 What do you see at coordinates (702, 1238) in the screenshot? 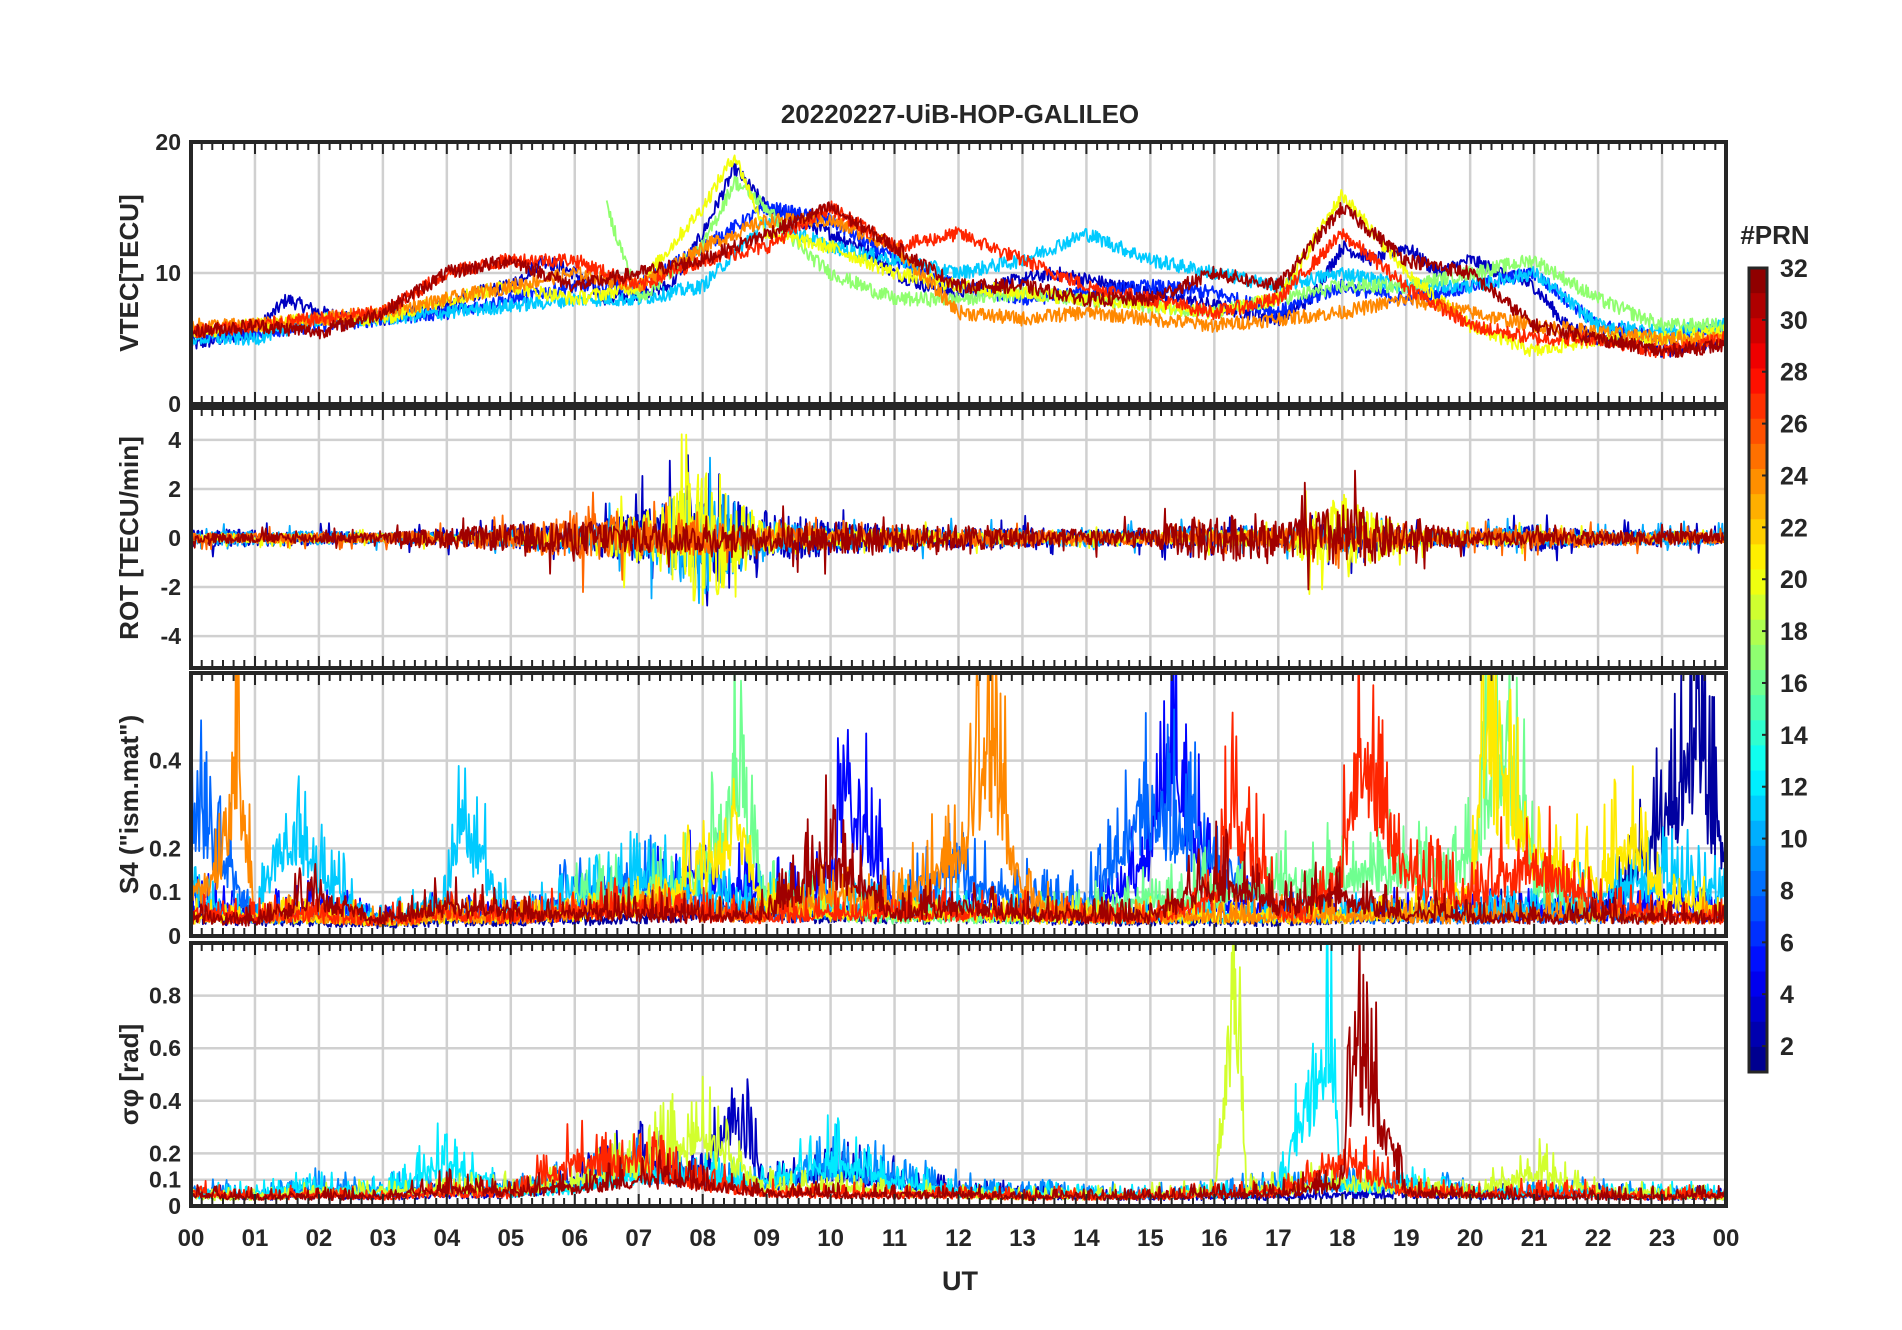
I see `x-tick-label: 08` at bounding box center [702, 1238].